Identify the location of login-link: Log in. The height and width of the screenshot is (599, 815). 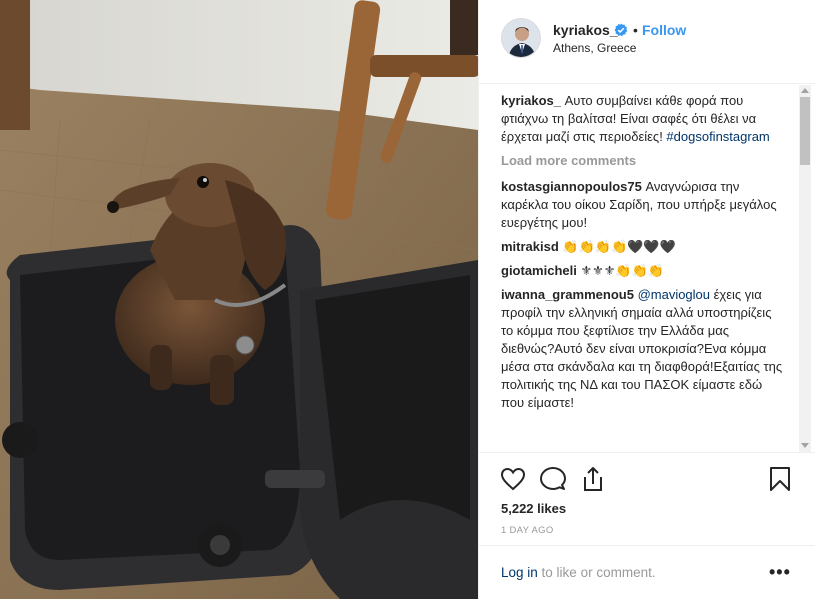
(519, 572).